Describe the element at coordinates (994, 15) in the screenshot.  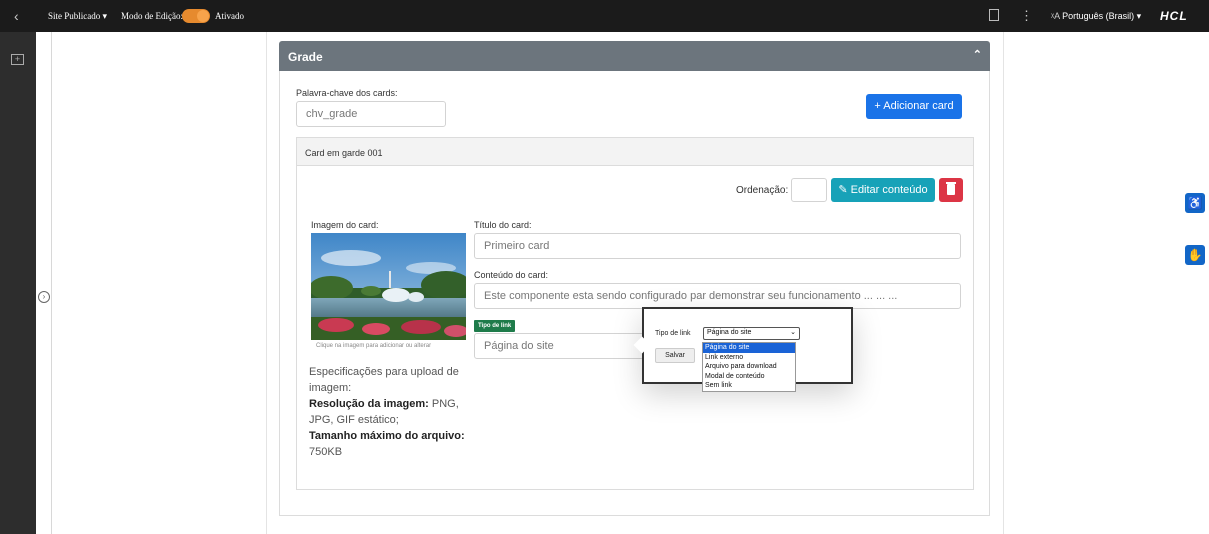
I see `page-icon` at that location.